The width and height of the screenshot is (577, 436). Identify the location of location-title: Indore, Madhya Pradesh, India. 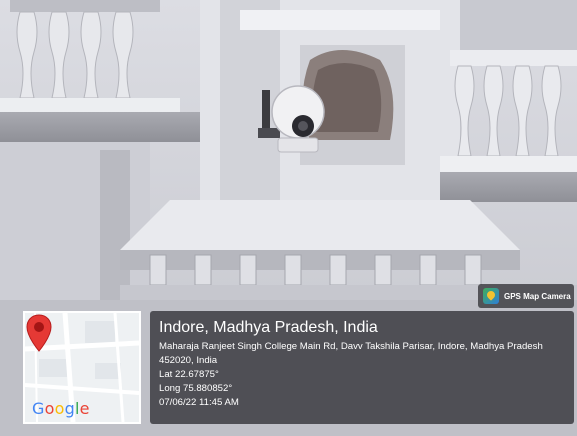
(268, 327).